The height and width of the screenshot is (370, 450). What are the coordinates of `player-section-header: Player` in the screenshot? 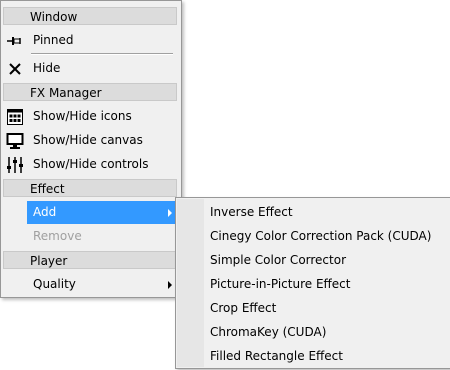 It's located at (90, 260).